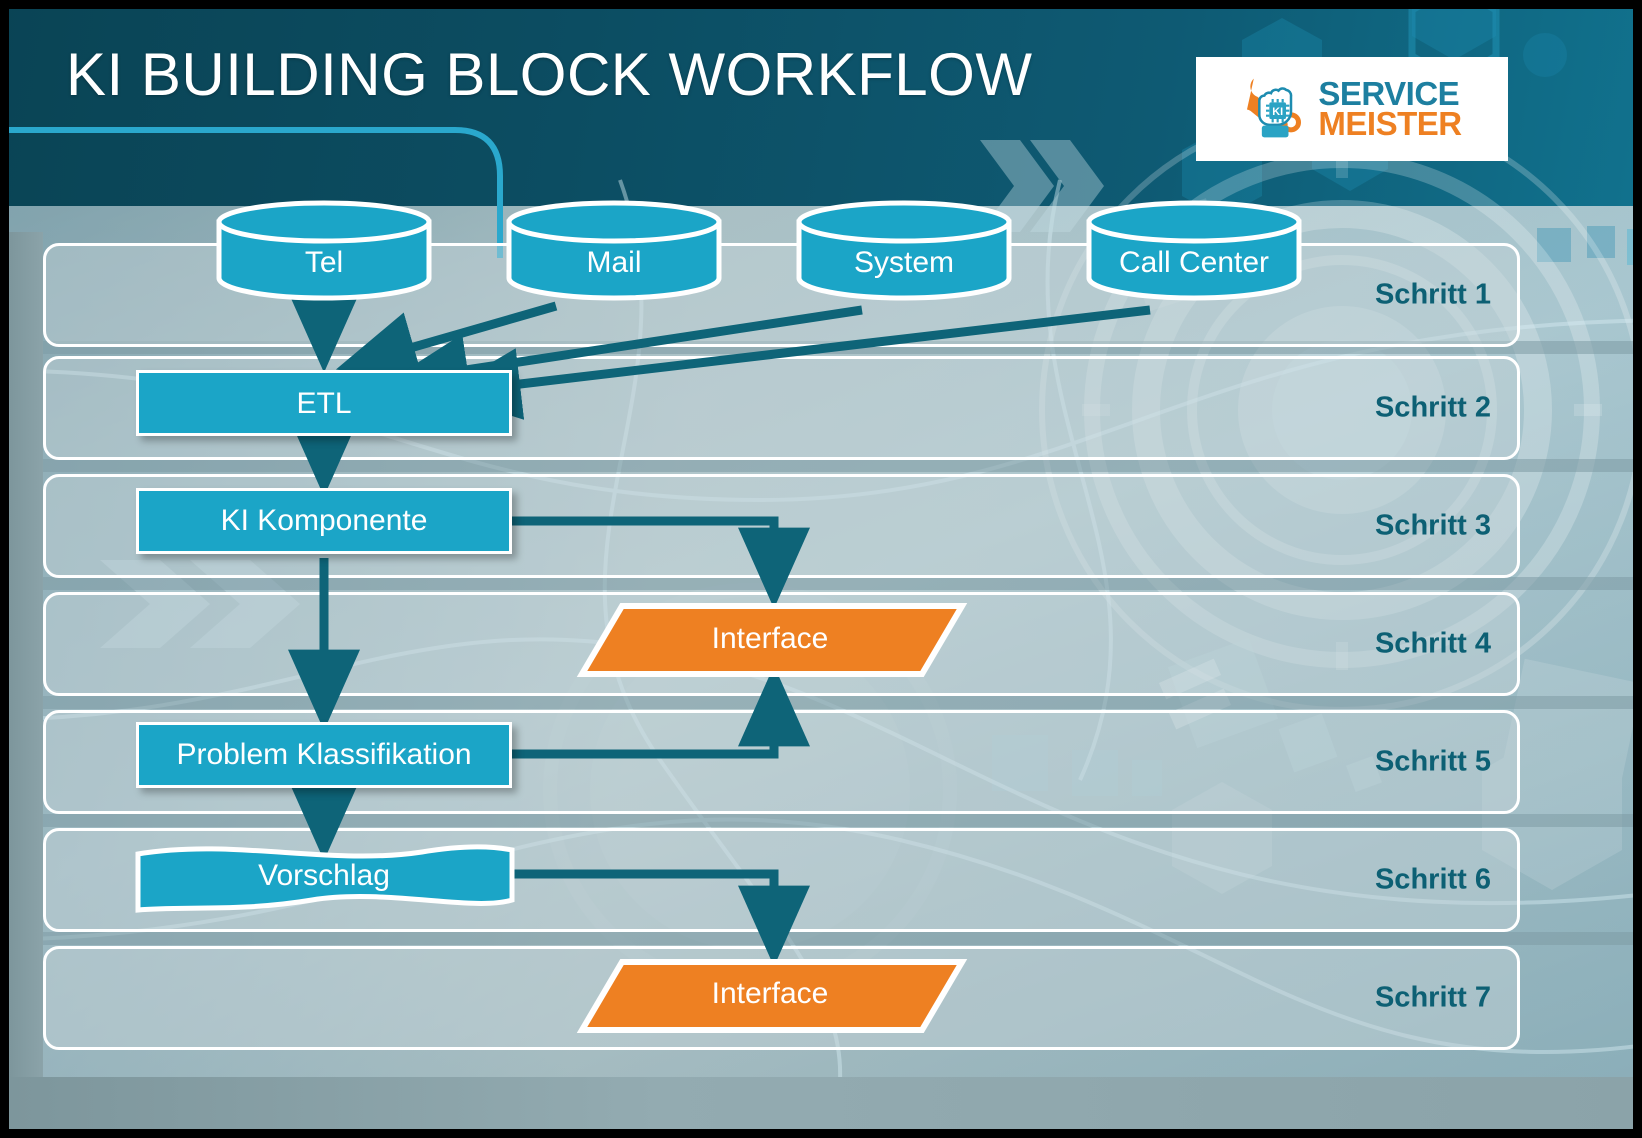 This screenshot has height=1138, width=1642. What do you see at coordinates (1194, 250) in the screenshot?
I see `datastore-call-center` at bounding box center [1194, 250].